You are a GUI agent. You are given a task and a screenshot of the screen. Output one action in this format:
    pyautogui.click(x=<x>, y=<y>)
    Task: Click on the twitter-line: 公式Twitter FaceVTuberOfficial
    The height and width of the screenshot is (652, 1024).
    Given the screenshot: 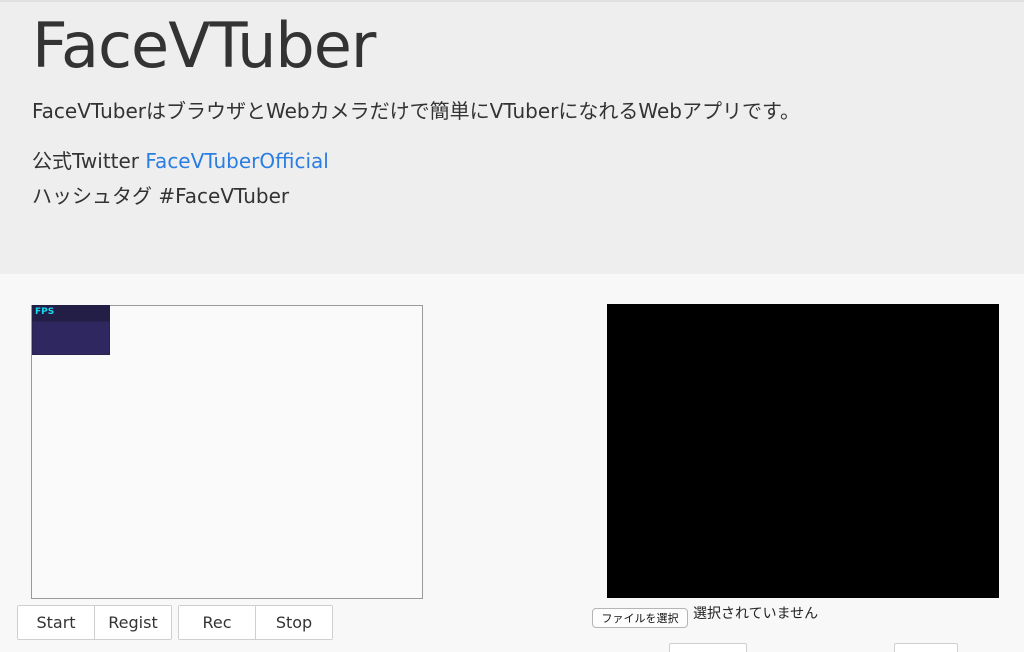 What is the action you would take?
    pyautogui.click(x=180, y=161)
    